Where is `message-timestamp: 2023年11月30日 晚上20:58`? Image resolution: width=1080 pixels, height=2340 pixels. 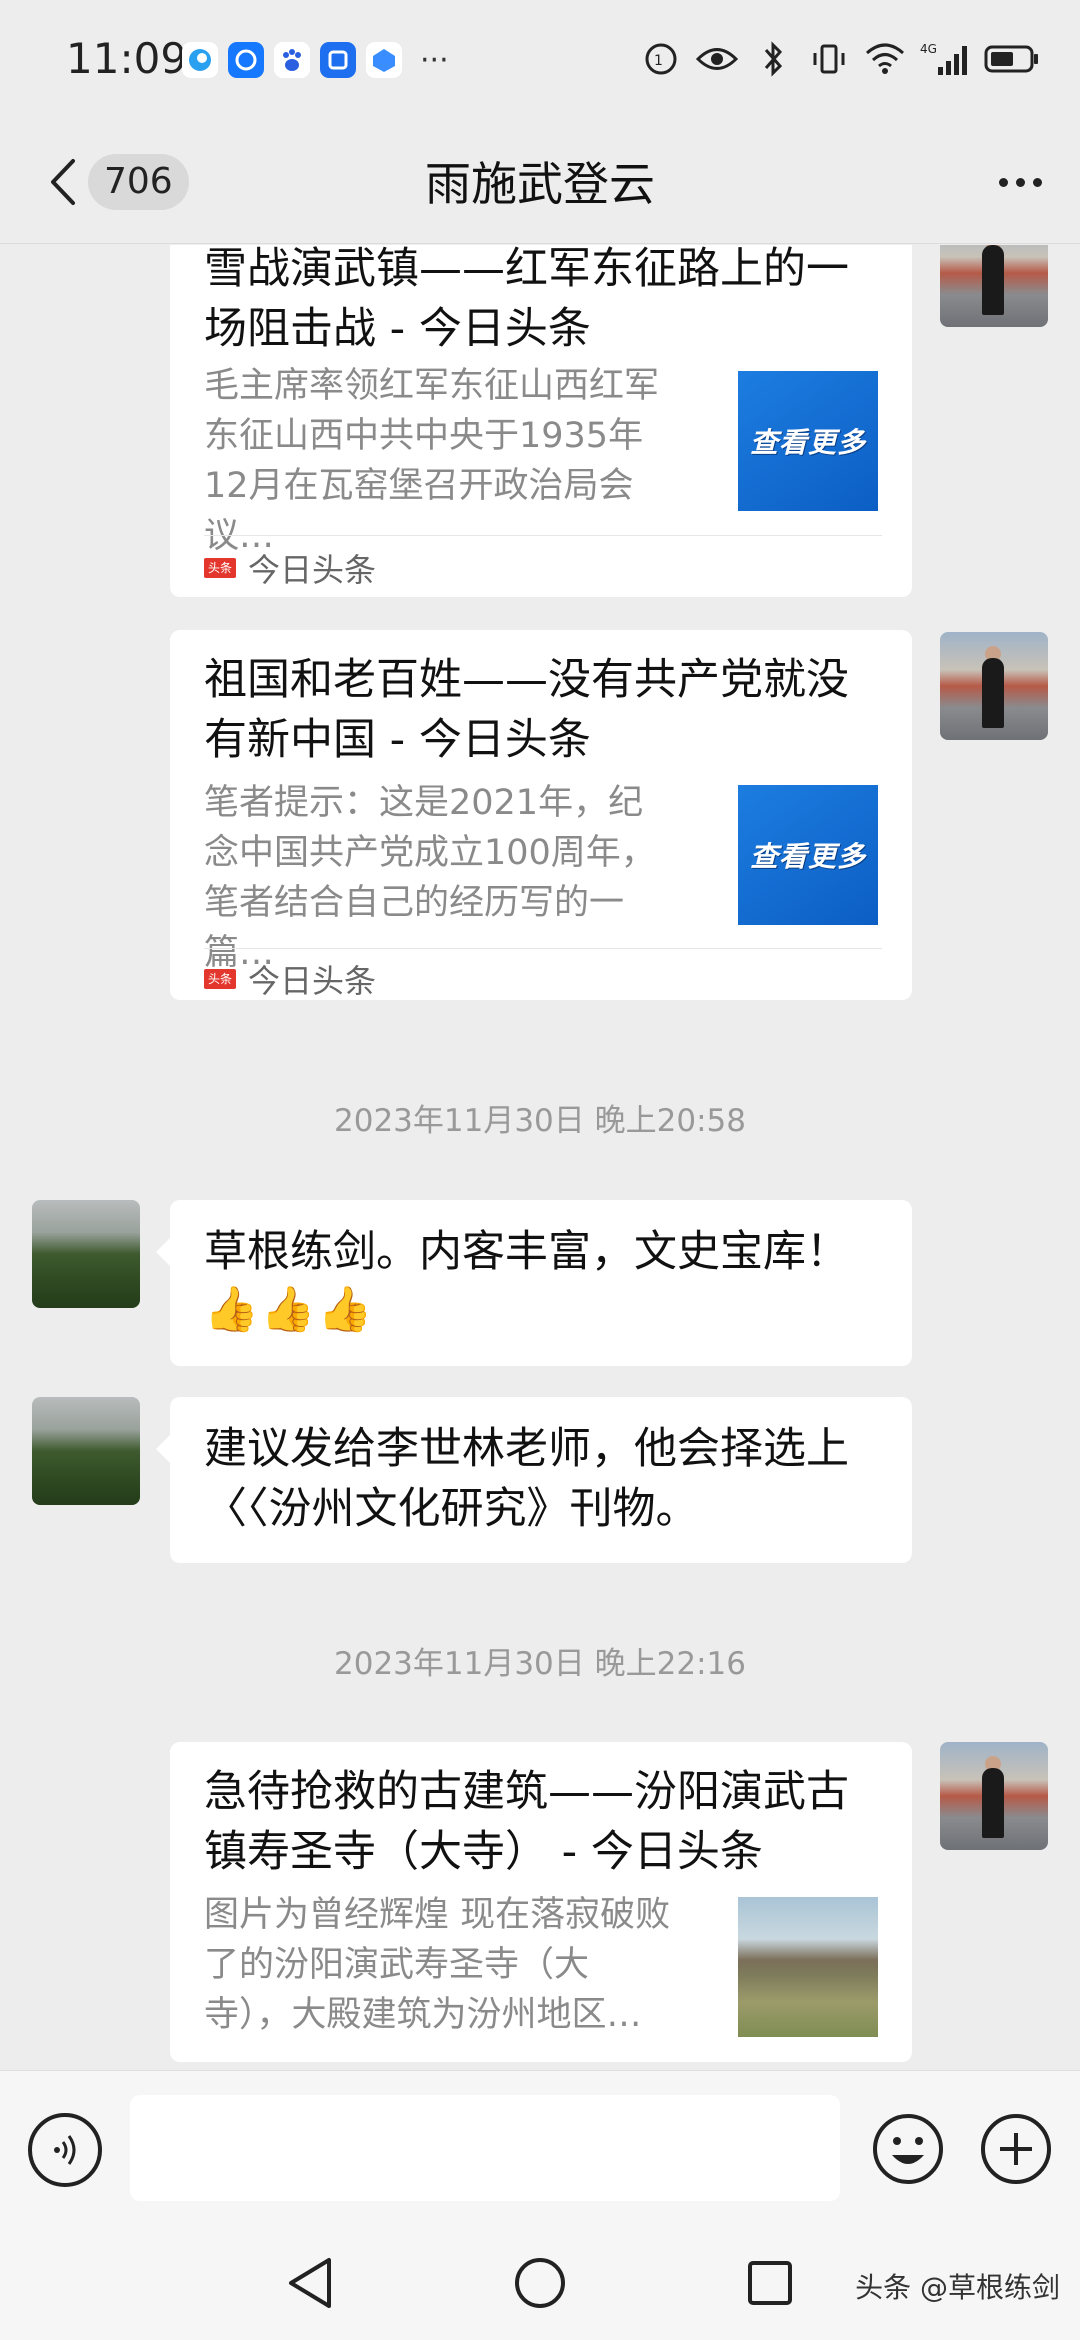
message-timestamp: 2023年11月30日 晚上20:58 is located at coordinates (540, 1121).